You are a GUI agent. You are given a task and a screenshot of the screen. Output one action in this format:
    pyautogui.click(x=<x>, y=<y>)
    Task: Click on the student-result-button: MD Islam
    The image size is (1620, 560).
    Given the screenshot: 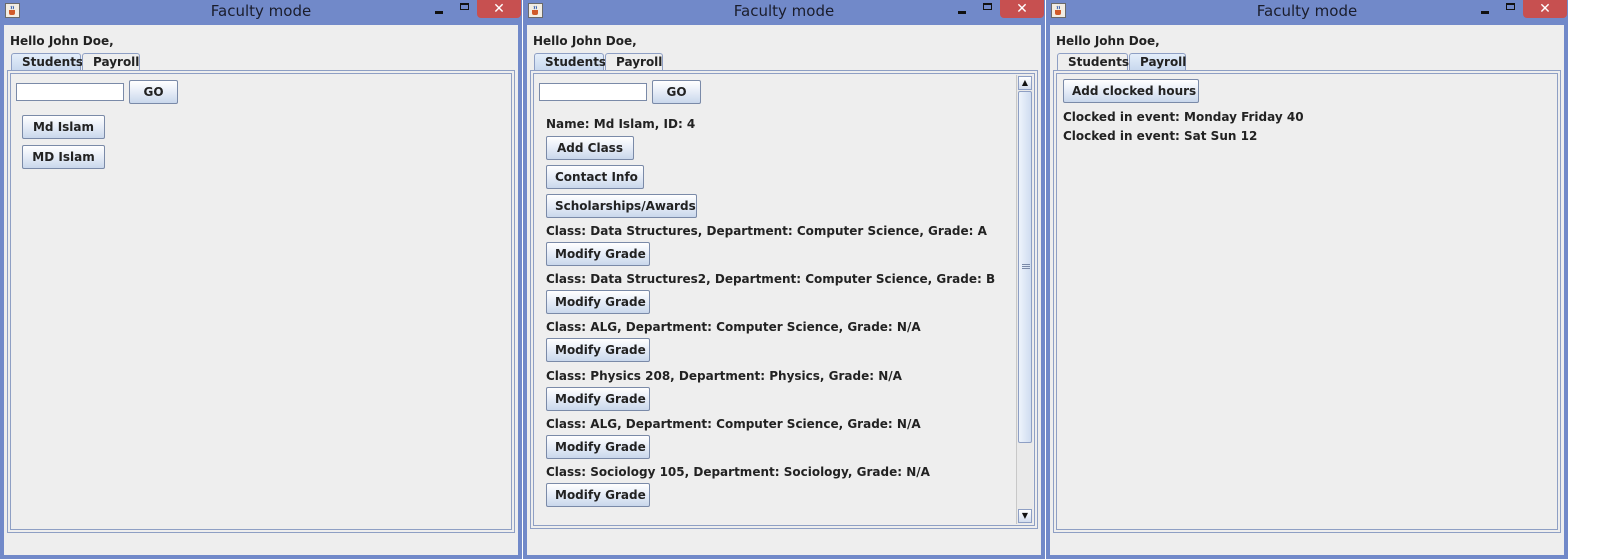 What is the action you would take?
    pyautogui.click(x=63, y=157)
    